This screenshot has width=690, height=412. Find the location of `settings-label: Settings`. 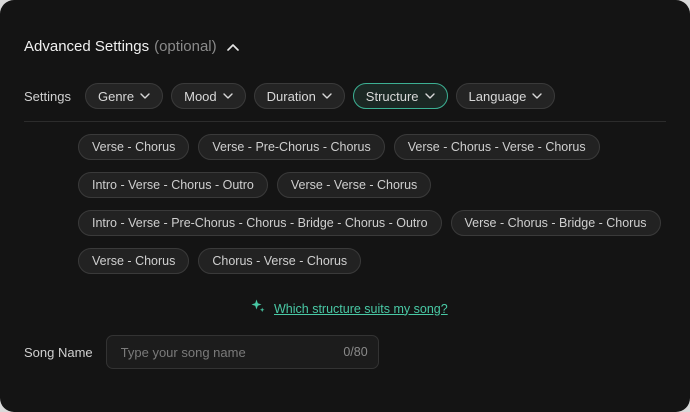

settings-label: Settings is located at coordinates (47, 96).